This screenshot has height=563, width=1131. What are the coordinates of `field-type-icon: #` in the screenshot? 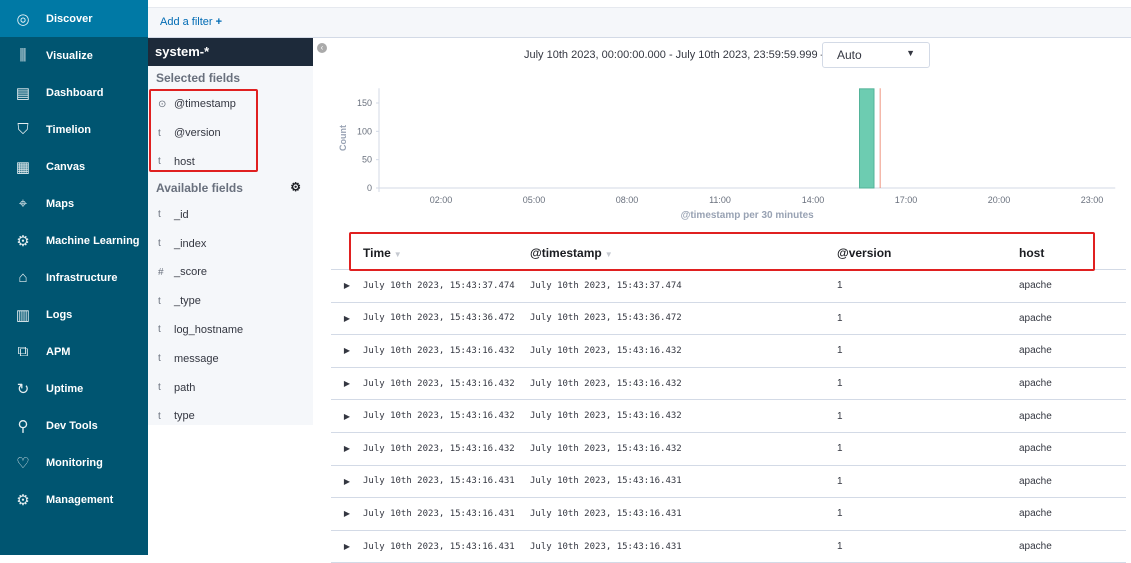 It's located at (161, 272).